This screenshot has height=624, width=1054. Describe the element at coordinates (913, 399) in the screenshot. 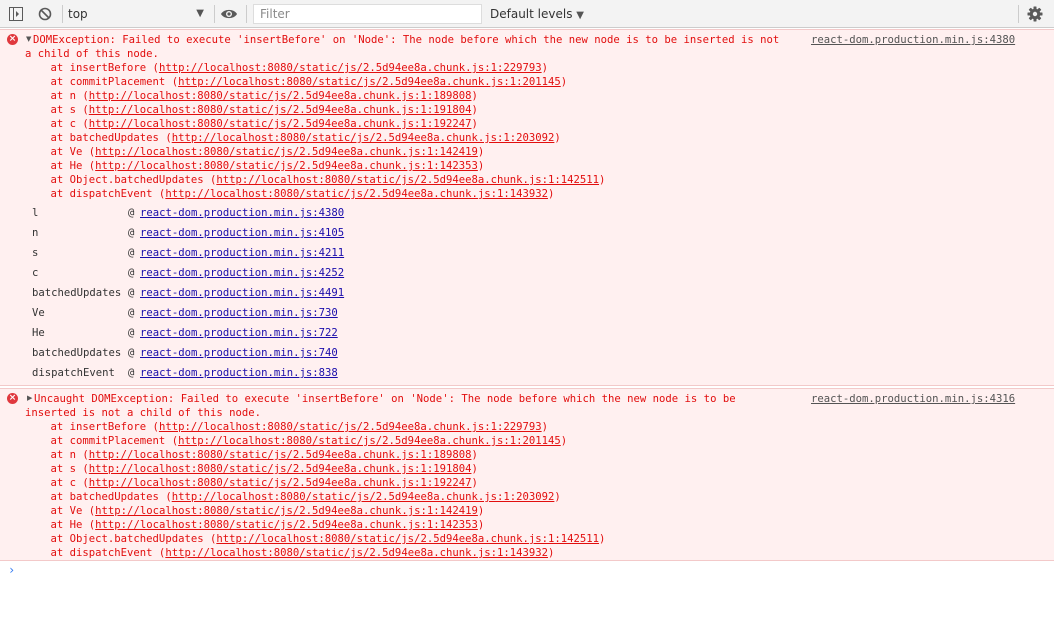

I see `error-source-link: react-dom.production.min.js:4316` at that location.